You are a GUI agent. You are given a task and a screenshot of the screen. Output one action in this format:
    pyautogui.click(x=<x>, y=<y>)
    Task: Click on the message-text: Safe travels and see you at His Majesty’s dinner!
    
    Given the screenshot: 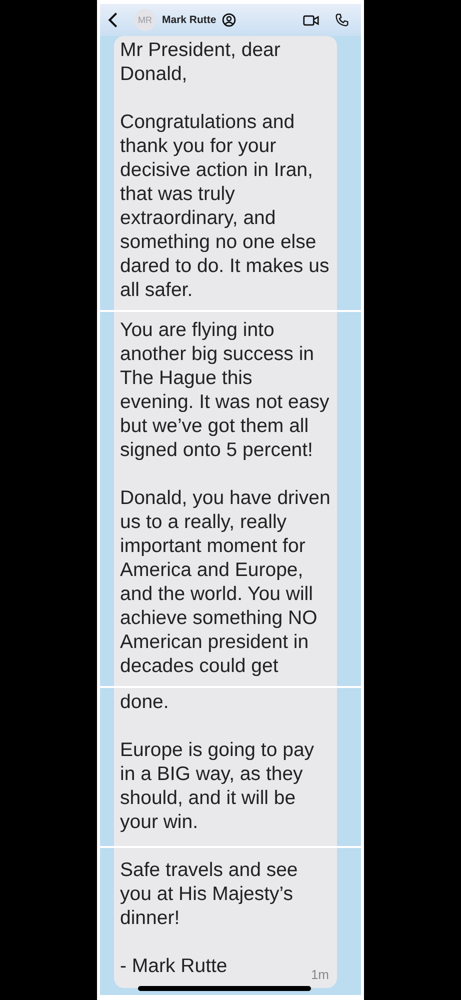 What is the action you would take?
    pyautogui.click(x=209, y=894)
    